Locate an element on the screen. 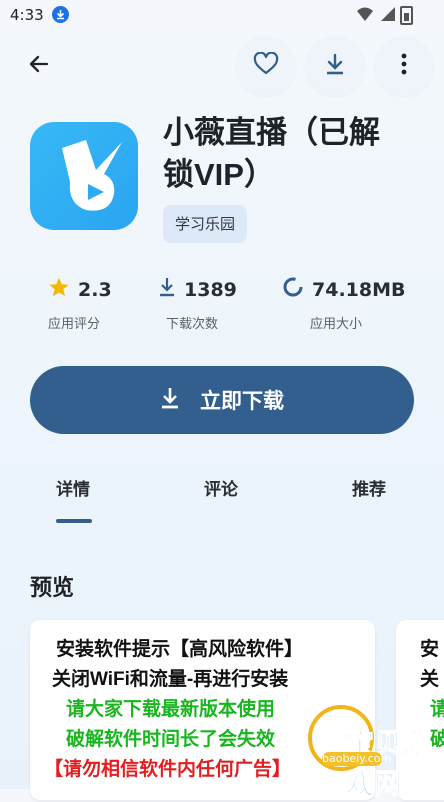 The image size is (444, 802). shot2-line1: 安 is located at coordinates (430, 649).